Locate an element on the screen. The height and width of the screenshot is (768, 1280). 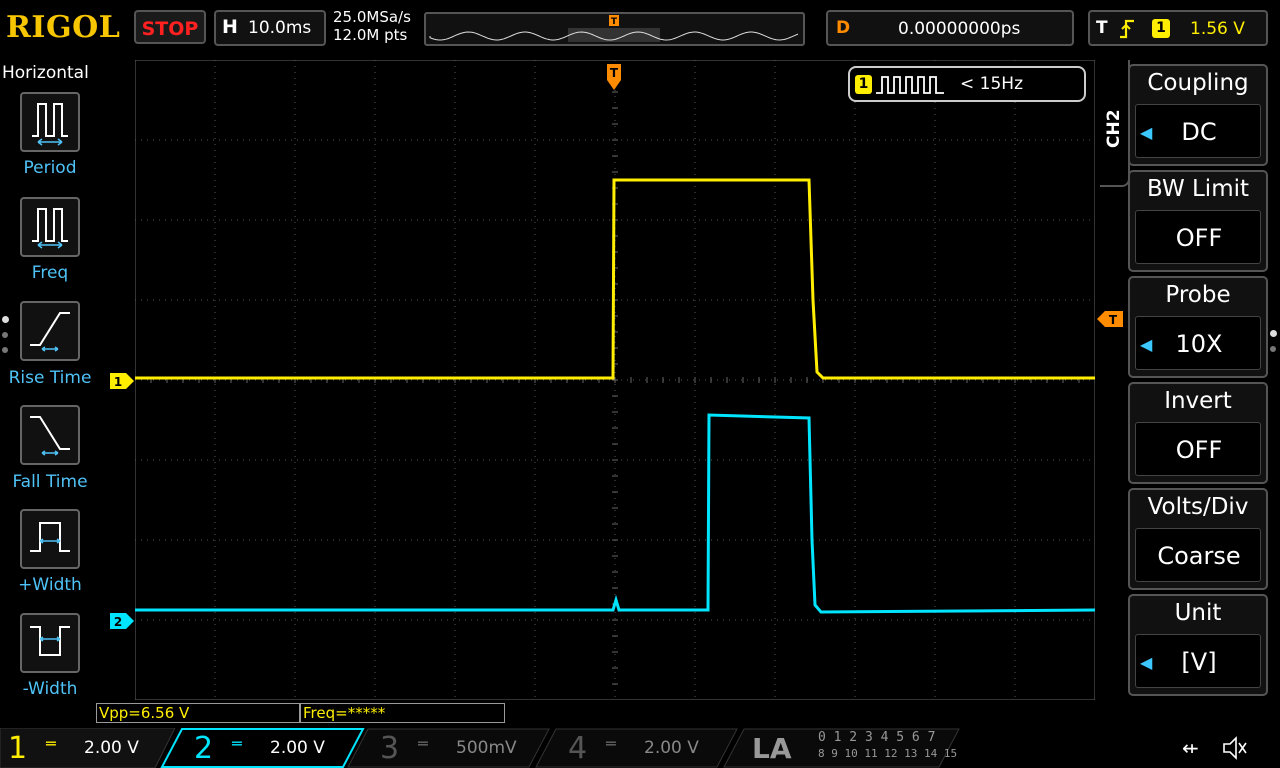
freq-label: Freq is located at coordinates (50, 273).